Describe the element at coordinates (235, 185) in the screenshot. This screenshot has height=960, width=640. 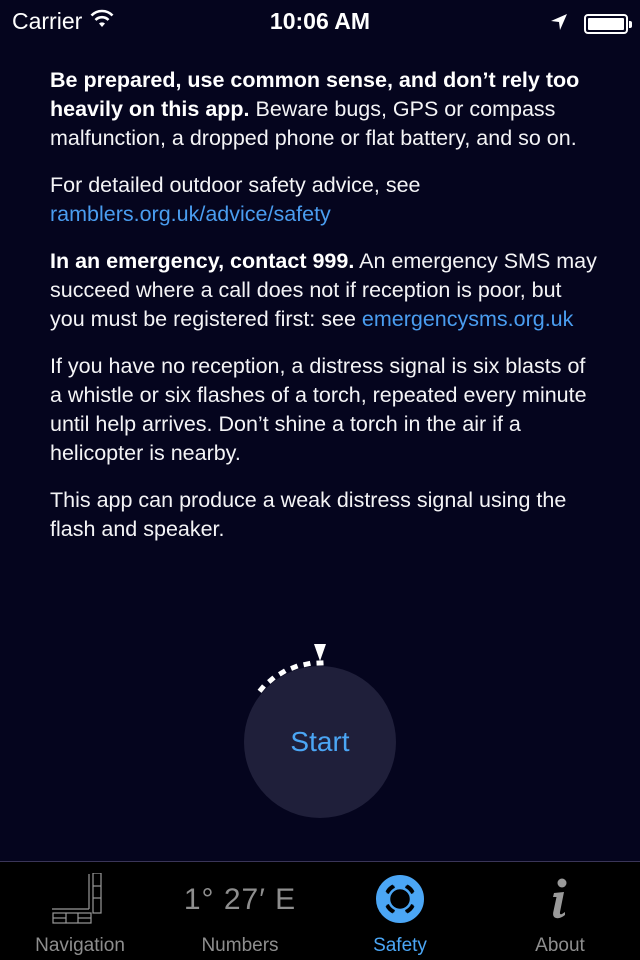
I see `advice-text: For detailed outdoor safety advice, see` at that location.